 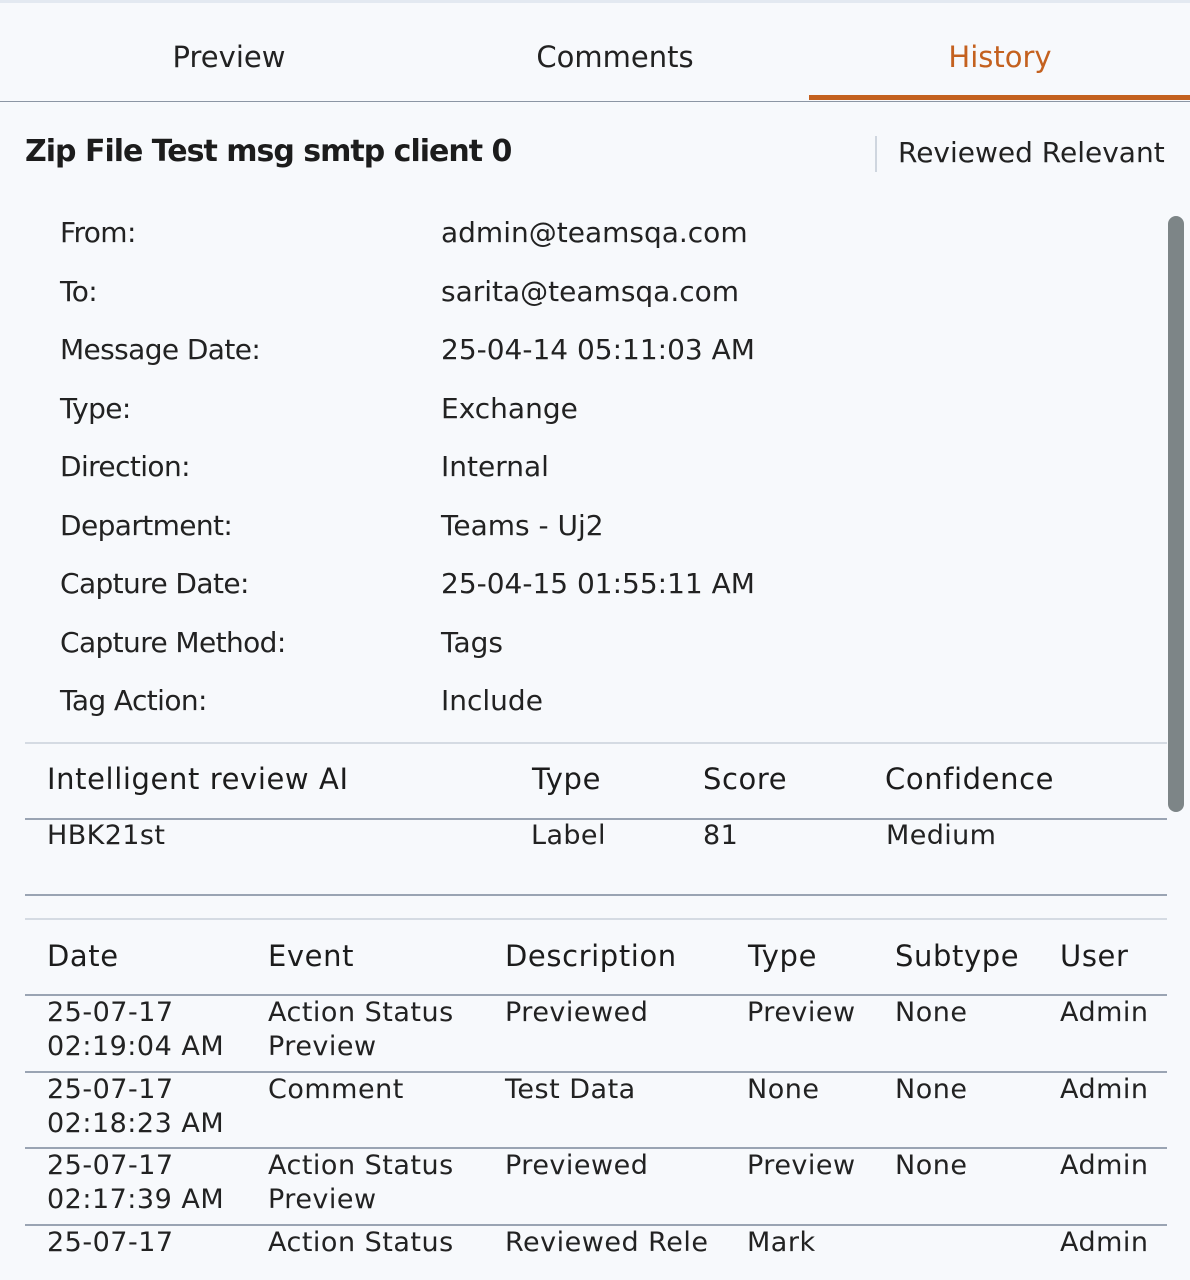 I want to click on detail-row-tag-action: Tag Action: Include, so click(x=580, y=704).